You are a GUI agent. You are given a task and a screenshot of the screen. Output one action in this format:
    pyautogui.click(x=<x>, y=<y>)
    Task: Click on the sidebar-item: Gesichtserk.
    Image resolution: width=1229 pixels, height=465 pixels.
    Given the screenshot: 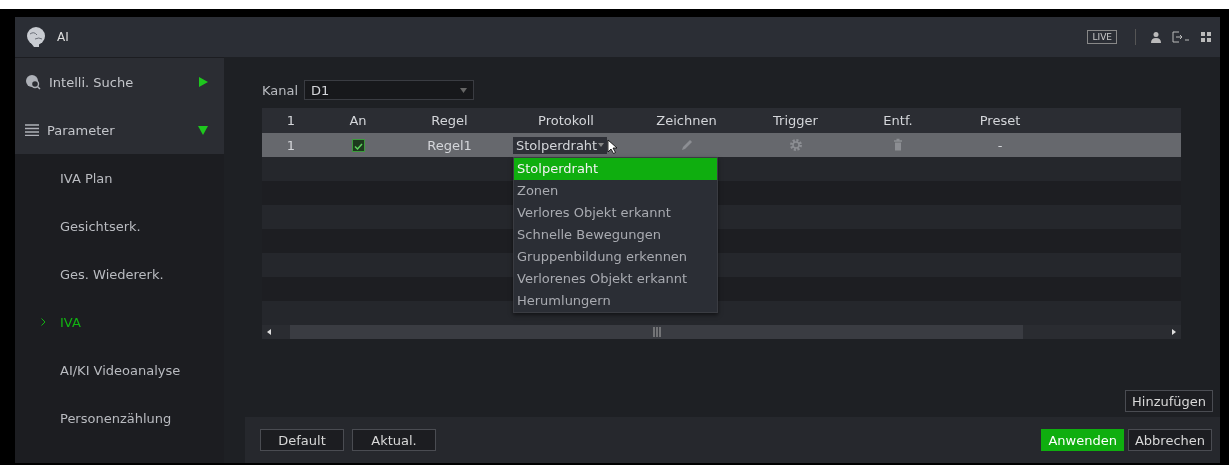 What is the action you would take?
    pyautogui.click(x=119, y=226)
    